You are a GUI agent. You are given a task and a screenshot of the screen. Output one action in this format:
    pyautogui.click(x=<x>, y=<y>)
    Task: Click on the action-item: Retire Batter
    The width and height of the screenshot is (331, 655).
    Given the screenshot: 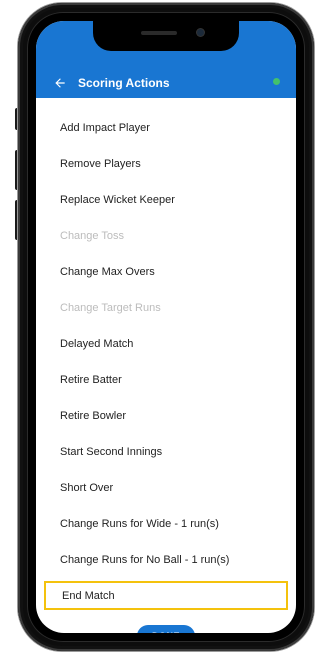 What is the action you would take?
    pyautogui.click(x=168, y=380)
    